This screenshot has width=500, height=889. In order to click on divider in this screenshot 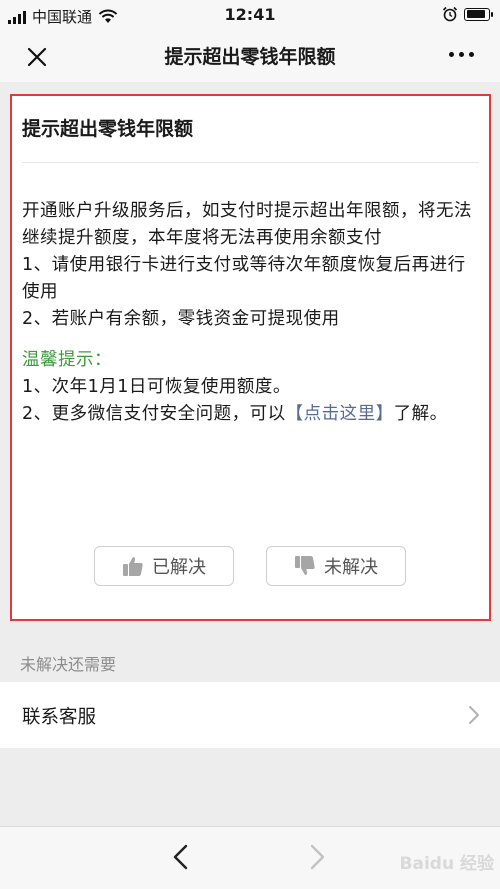, I will do `click(250, 162)`.